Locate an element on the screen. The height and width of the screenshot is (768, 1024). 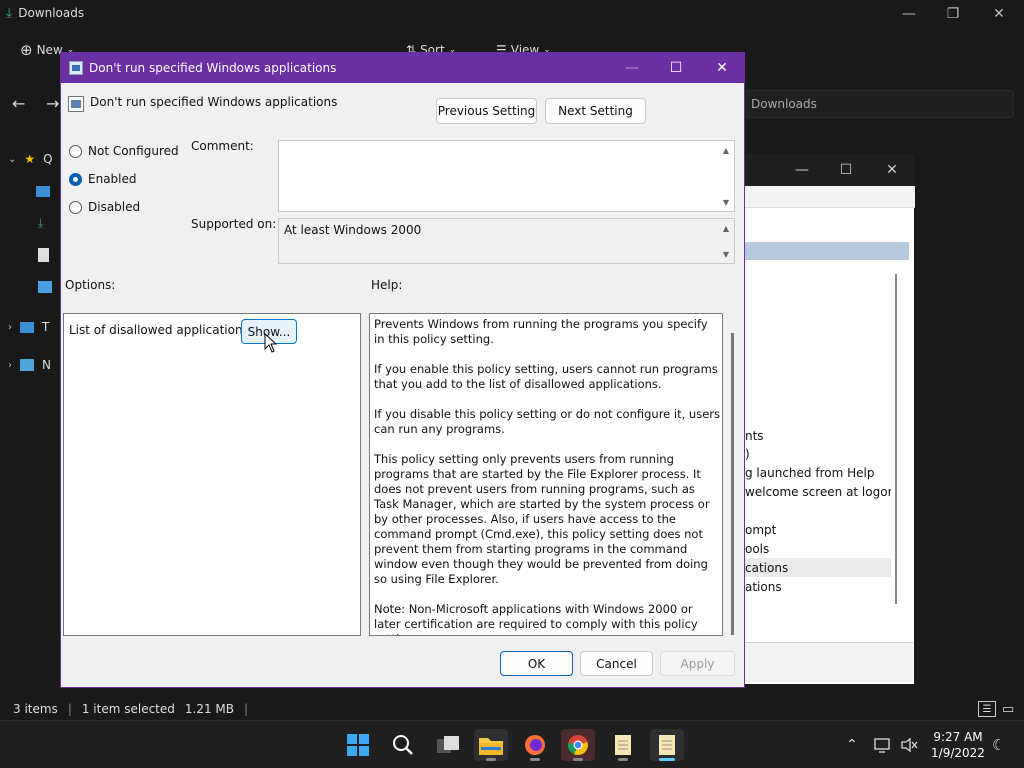
list-item: ools is located at coordinates (818, 548).